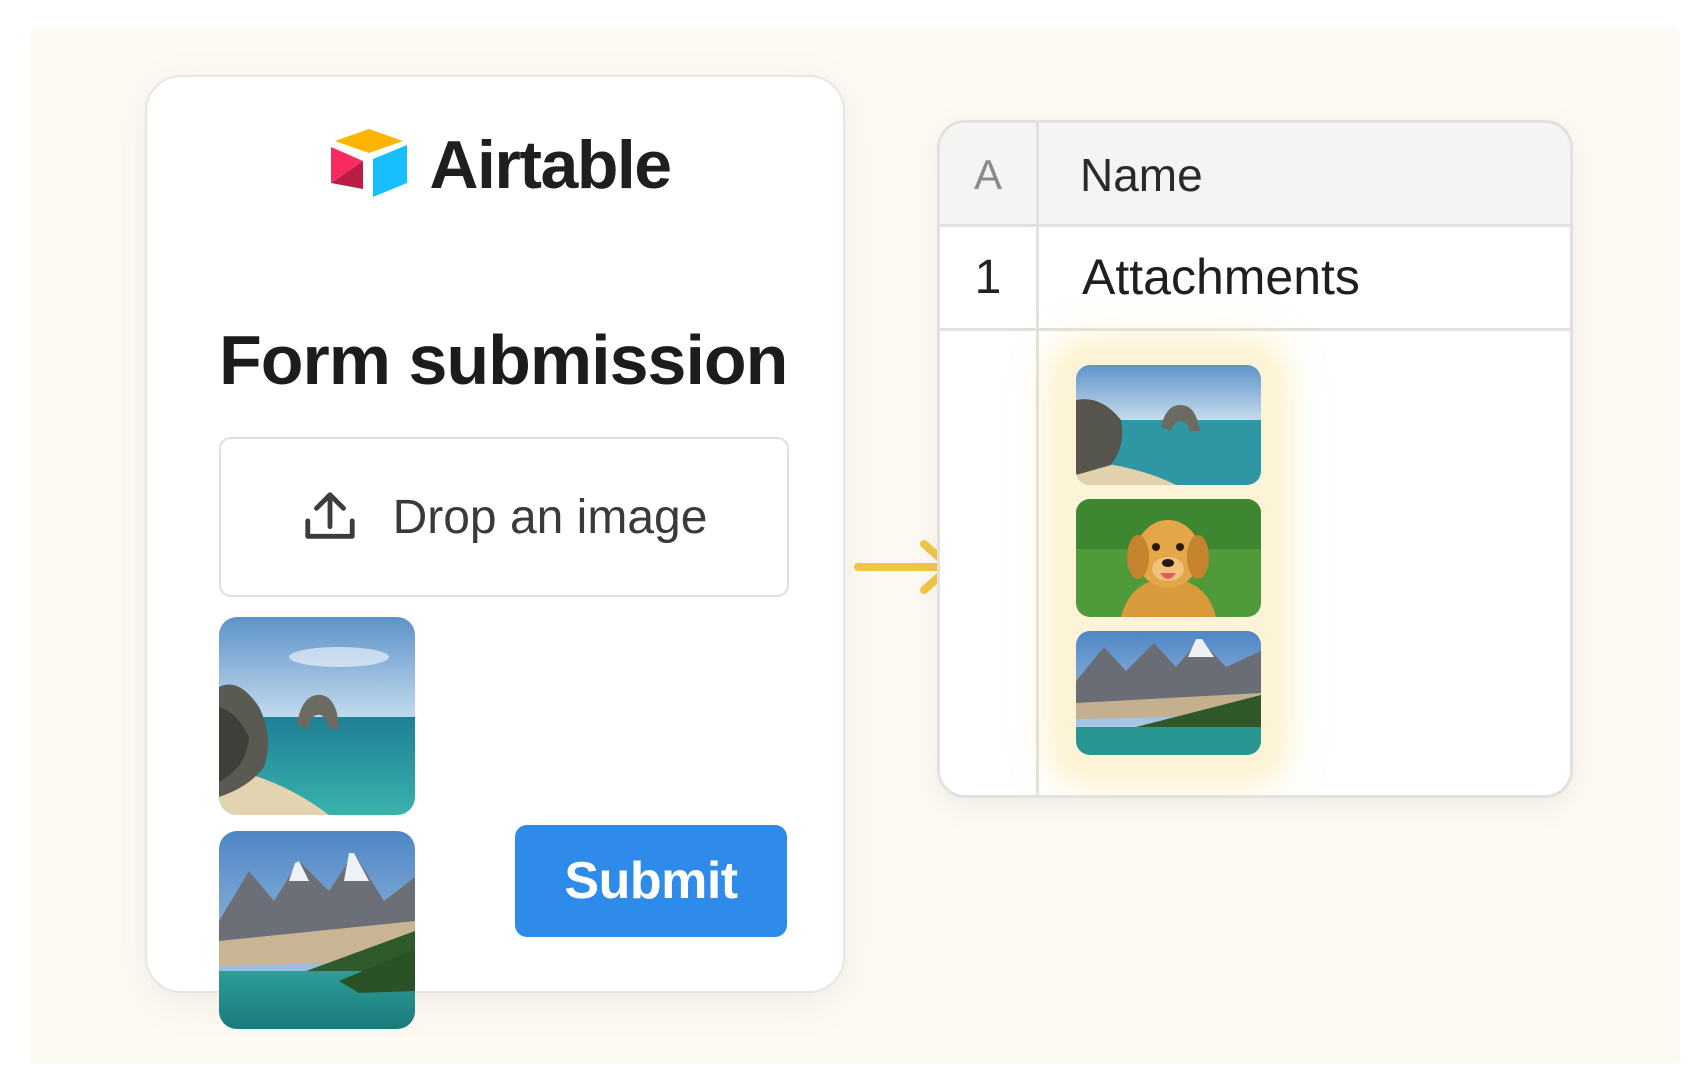 This screenshot has height=1091, width=1707. What do you see at coordinates (550, 165) in the screenshot?
I see `logo-text: Airtable` at bounding box center [550, 165].